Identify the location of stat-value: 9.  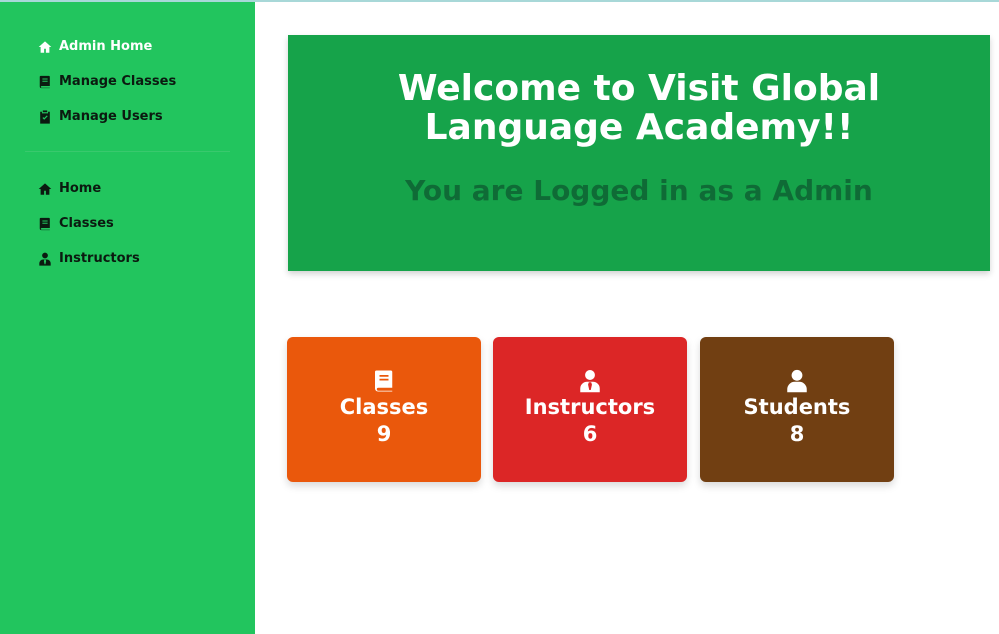
(384, 434).